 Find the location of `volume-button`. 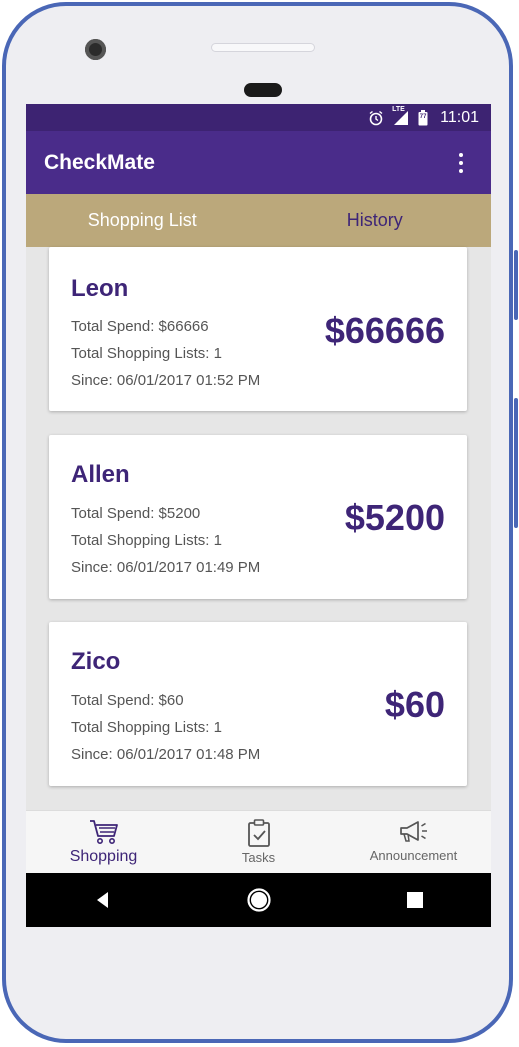

volume-button is located at coordinates (516, 285).